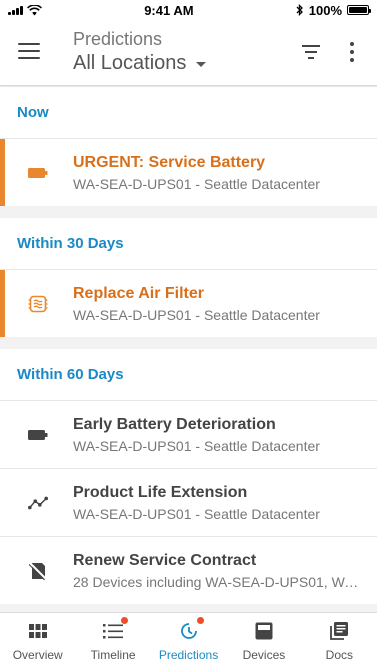 This screenshot has width=377, height=669. Describe the element at coordinates (115, 629) in the screenshot. I see `timeline-list-icon` at that location.